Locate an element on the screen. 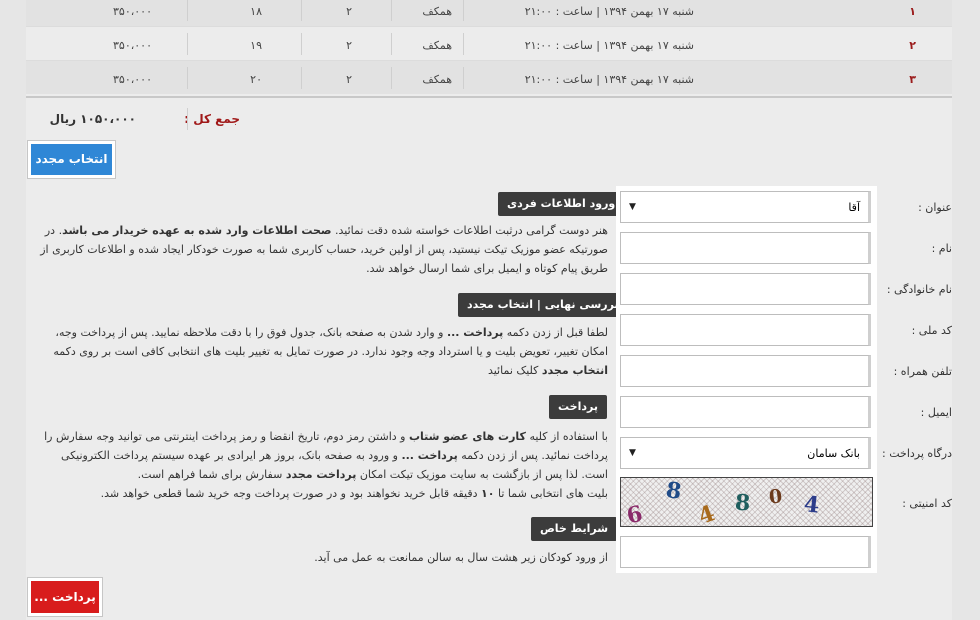 This screenshot has width=980, height=620. title-select-value: آقا is located at coordinates (854, 207).